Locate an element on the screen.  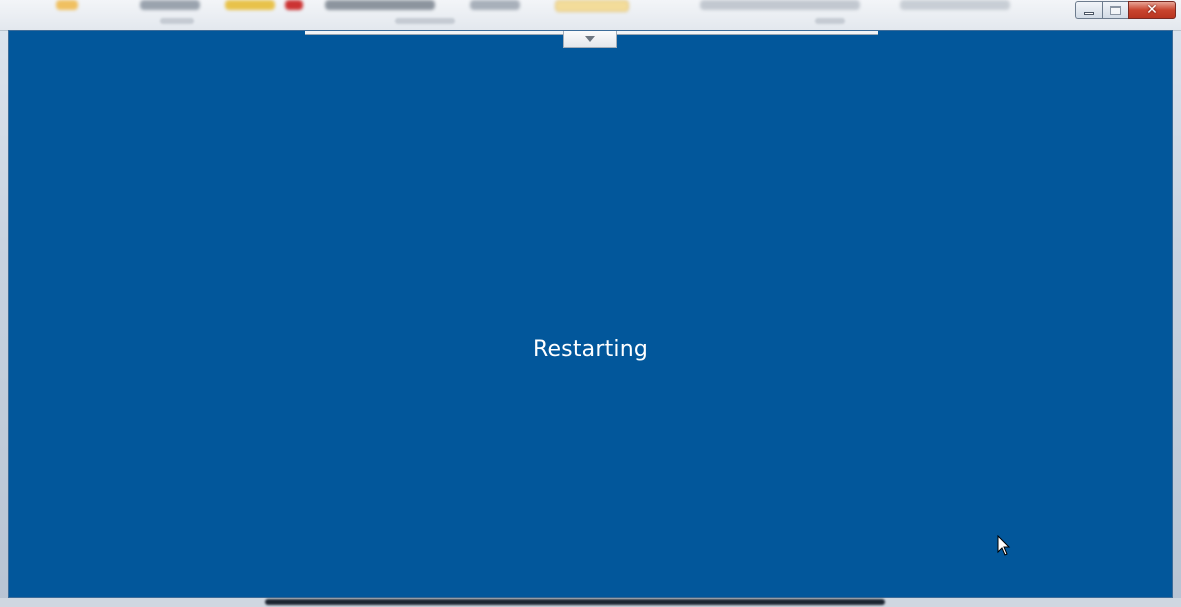
maximize-icon is located at coordinates (1115, 10).